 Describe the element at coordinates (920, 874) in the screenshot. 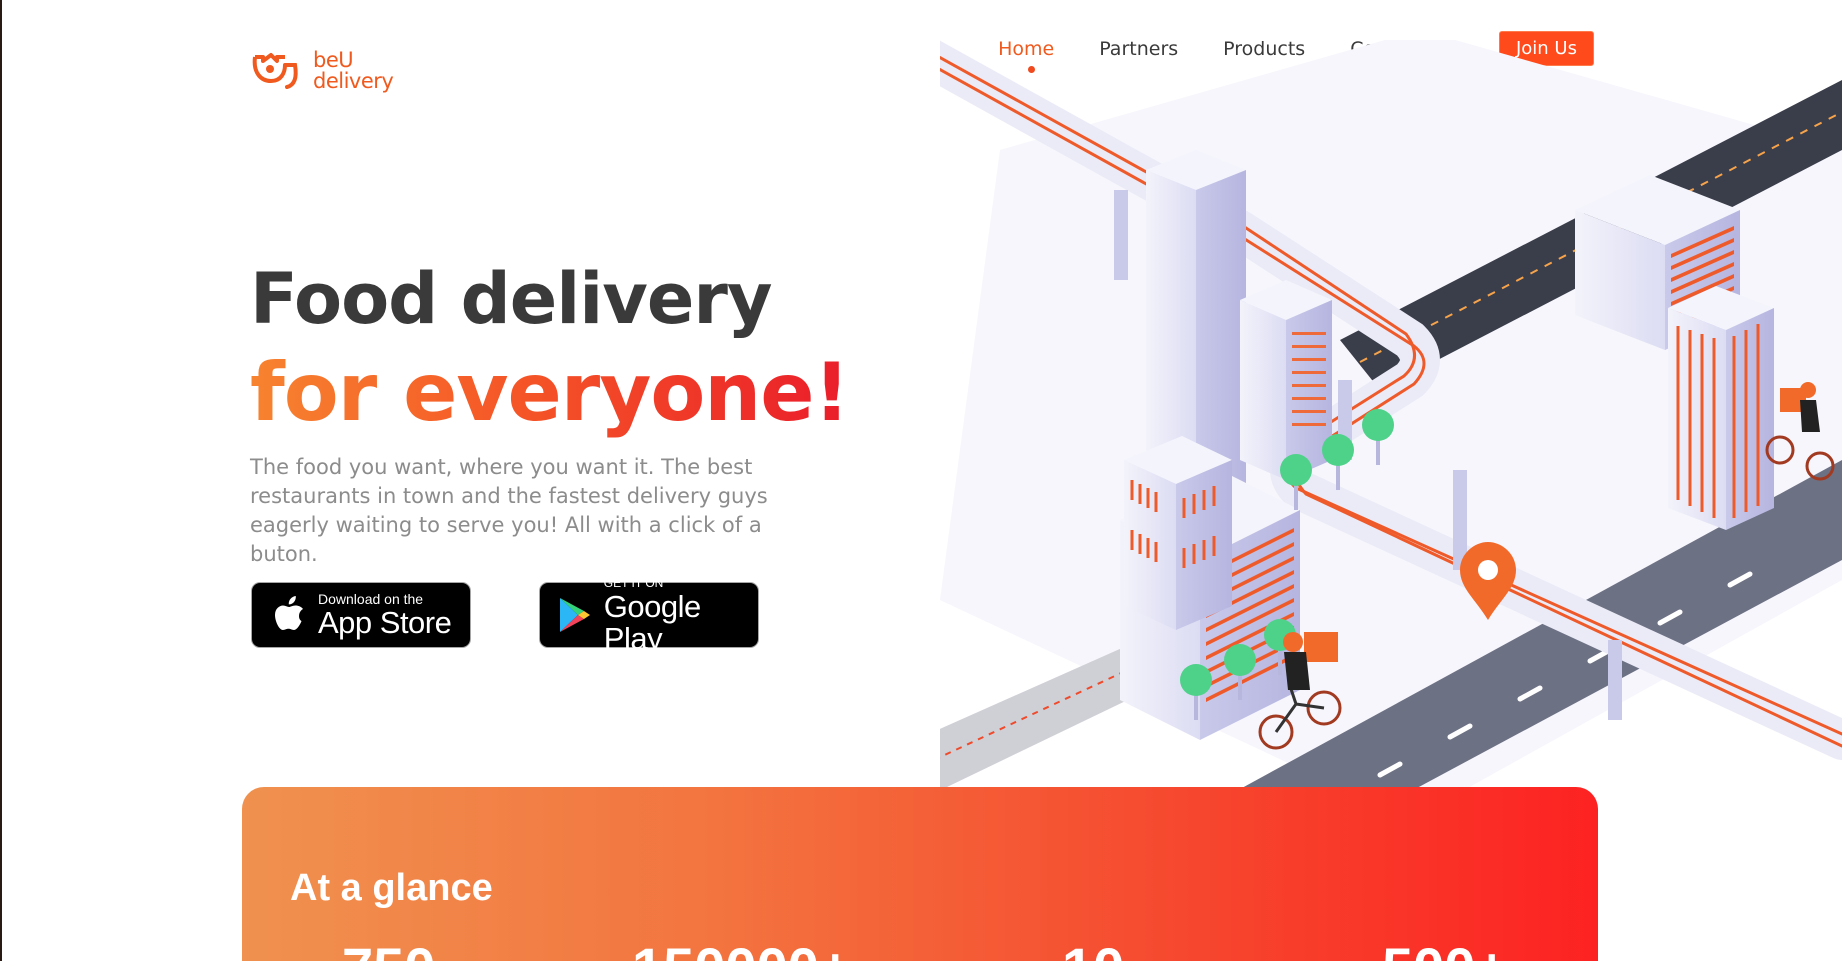

I see `at-a-glance-section: At a glance 750 150000+ 10 500+` at that location.